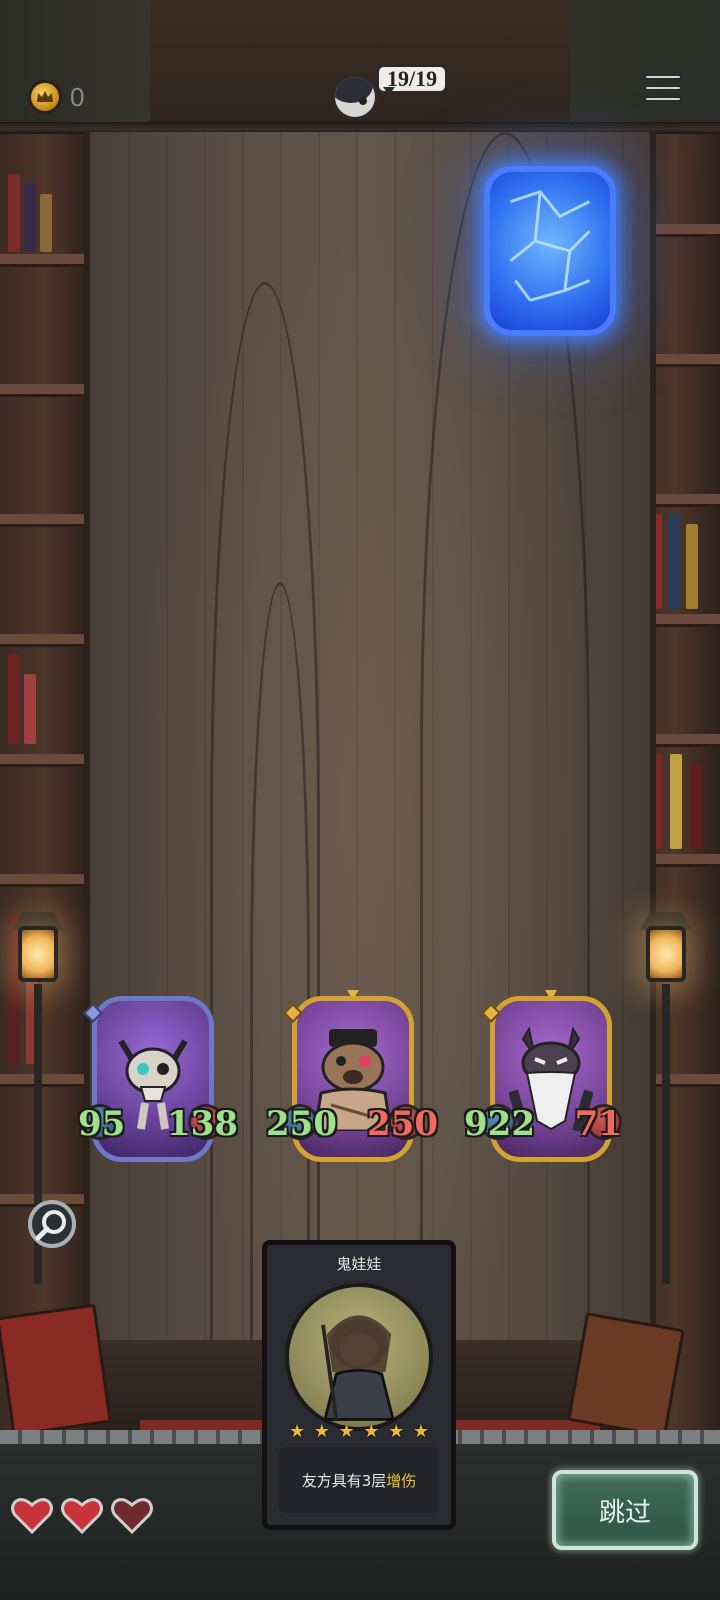 This screenshot has height=1600, width=720. Describe the element at coordinates (401, 1480) in the screenshot. I see `card-keyword: 增伤` at that location.